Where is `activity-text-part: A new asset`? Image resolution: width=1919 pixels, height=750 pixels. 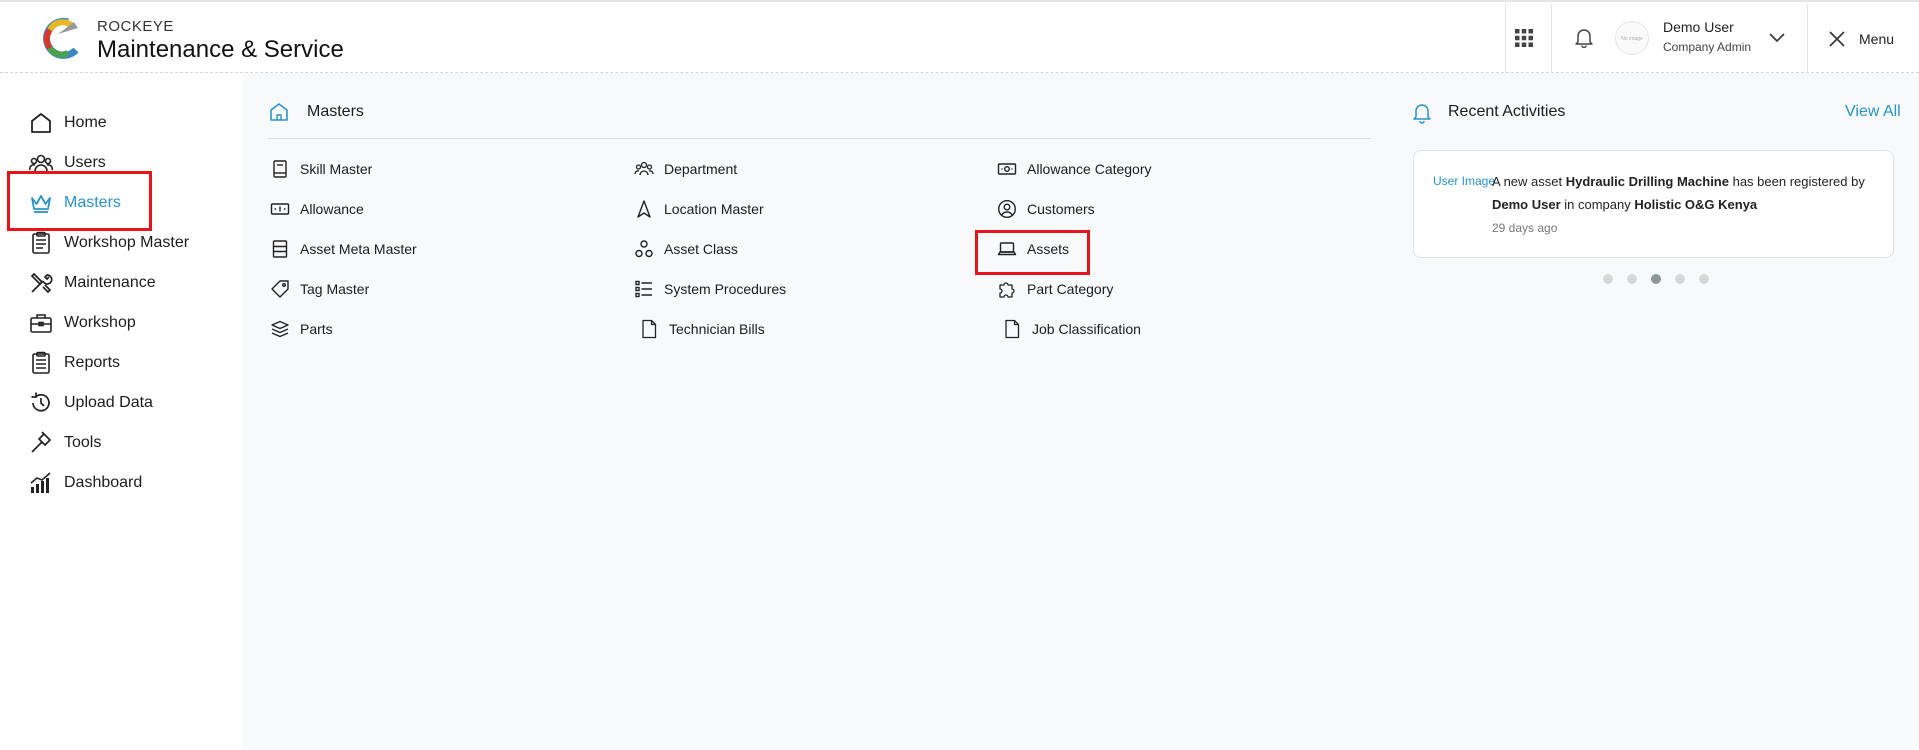
activity-text-part: A new asset is located at coordinates (1529, 181).